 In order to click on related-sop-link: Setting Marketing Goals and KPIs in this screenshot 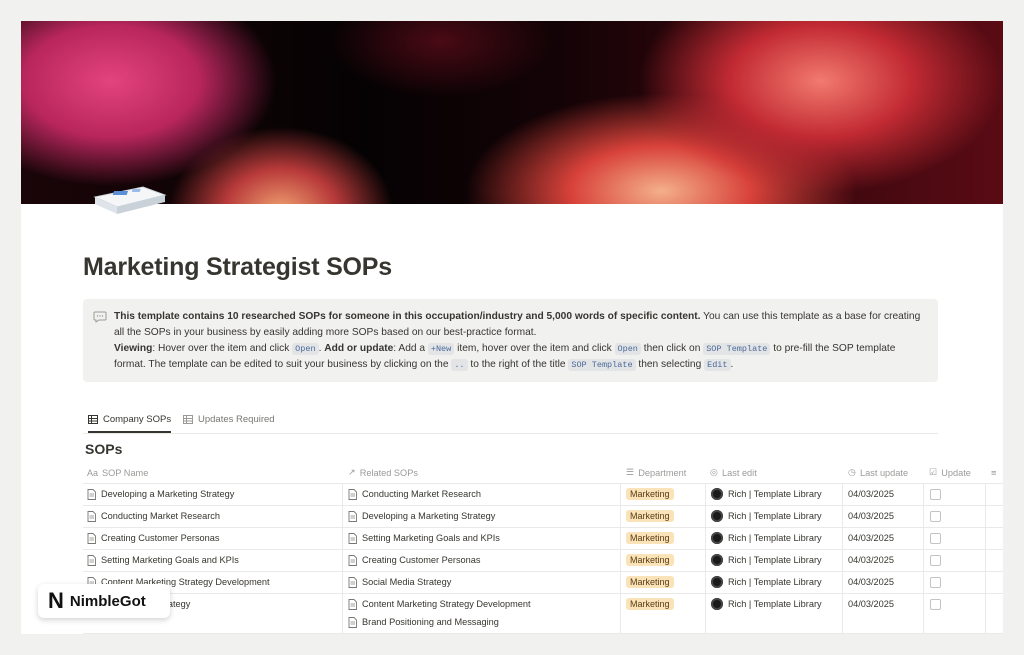, I will do `click(424, 538)`.